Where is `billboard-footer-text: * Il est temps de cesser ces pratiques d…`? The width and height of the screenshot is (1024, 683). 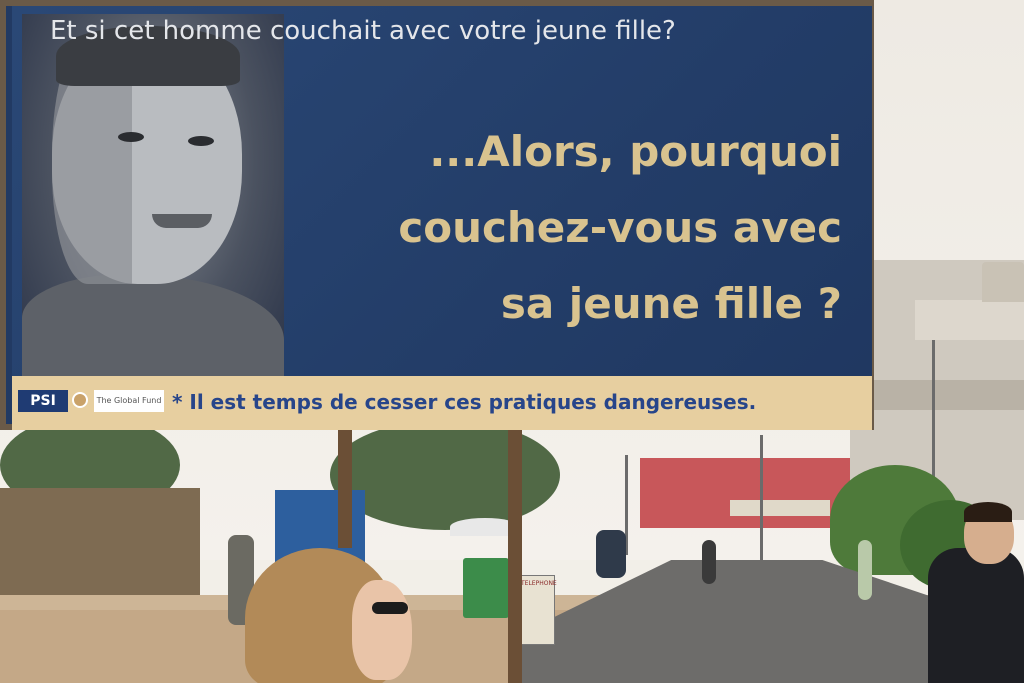 billboard-footer-text: * Il est temps de cesser ces pratiques d… is located at coordinates (464, 402).